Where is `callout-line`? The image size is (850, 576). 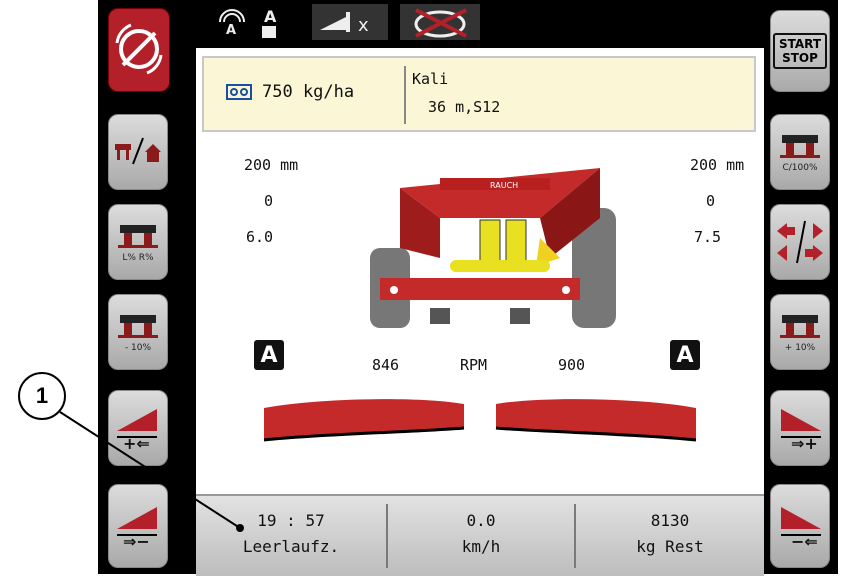 callout-line is located at coordinates (151, 471).